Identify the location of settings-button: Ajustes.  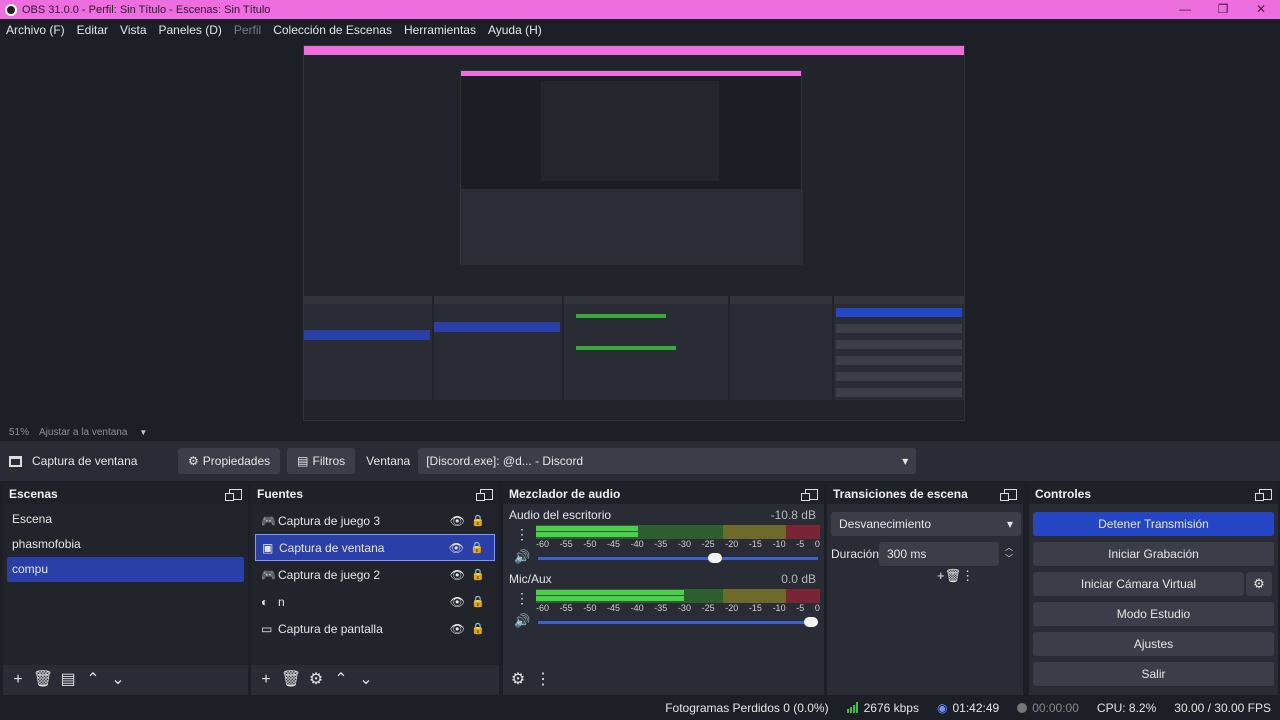
(1153, 644).